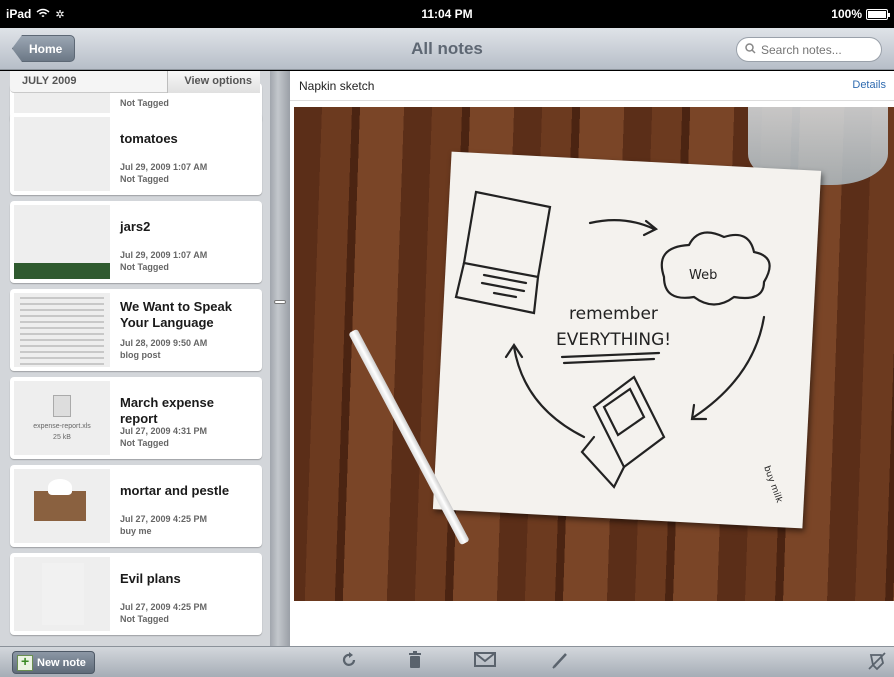  What do you see at coordinates (415, 662) in the screenshot?
I see `trash-icon` at bounding box center [415, 662].